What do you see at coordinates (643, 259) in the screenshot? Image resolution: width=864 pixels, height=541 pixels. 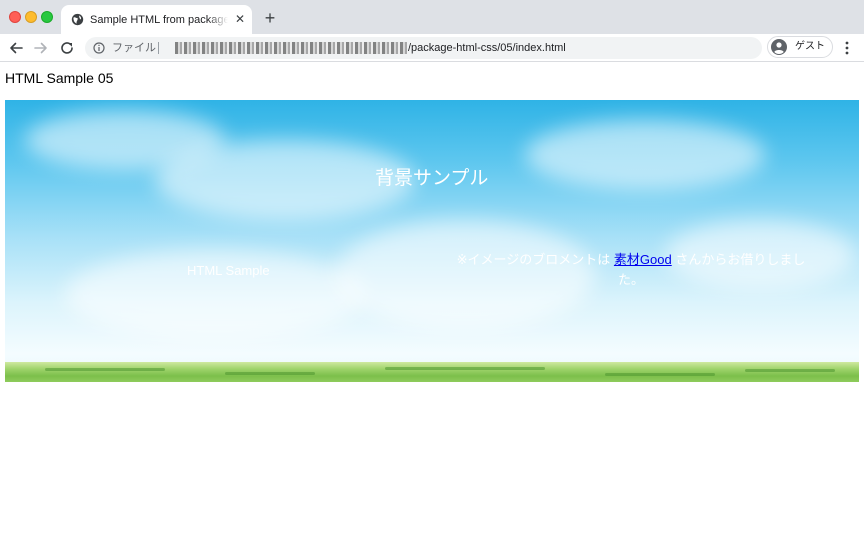 I see `credit-link: 素材Good` at bounding box center [643, 259].